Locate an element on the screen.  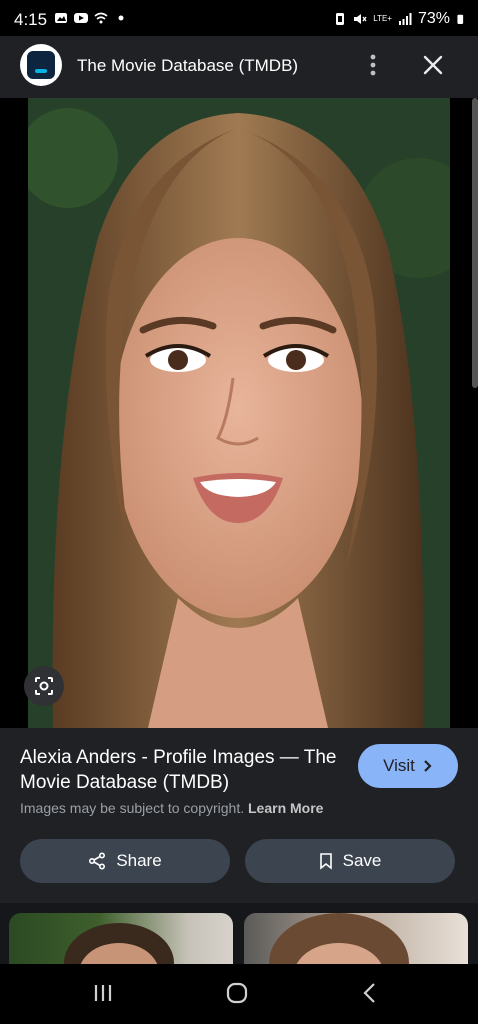
status-time: 4:15 is located at coordinates (31, 19).